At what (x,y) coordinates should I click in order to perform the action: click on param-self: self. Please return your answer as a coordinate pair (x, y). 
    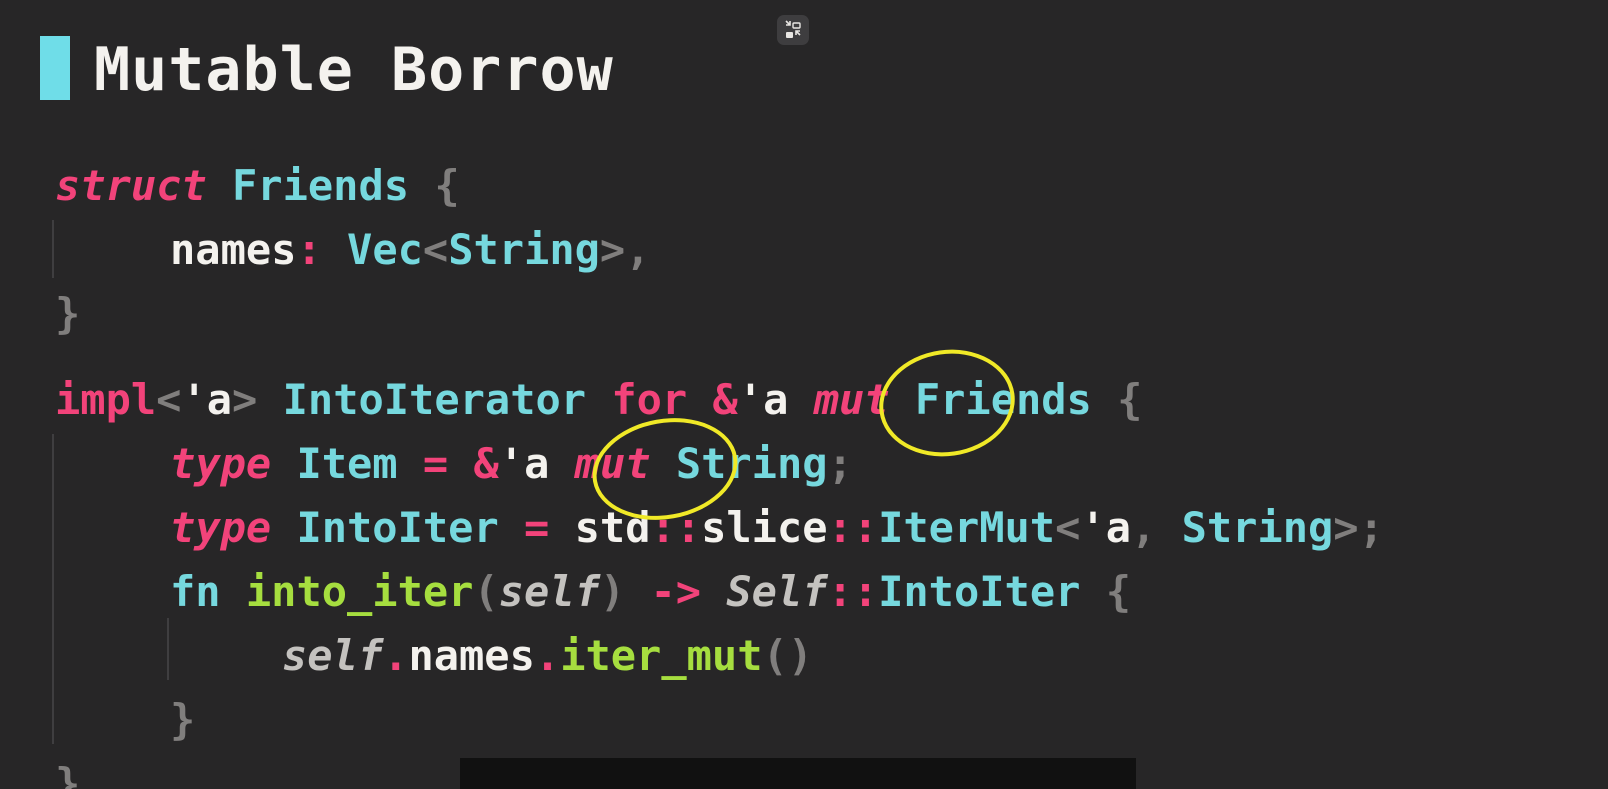
    Looking at the image, I should click on (549, 591).